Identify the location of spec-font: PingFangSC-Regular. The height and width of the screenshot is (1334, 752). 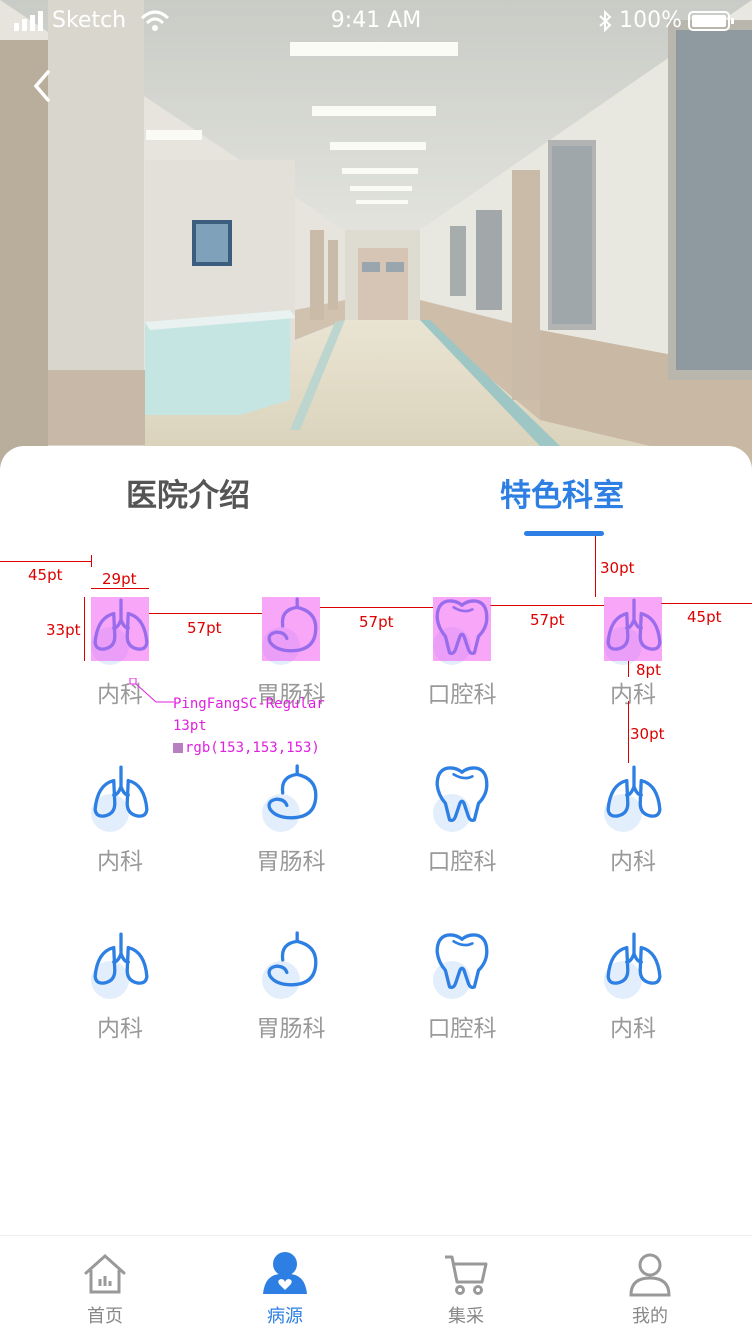
(249, 704).